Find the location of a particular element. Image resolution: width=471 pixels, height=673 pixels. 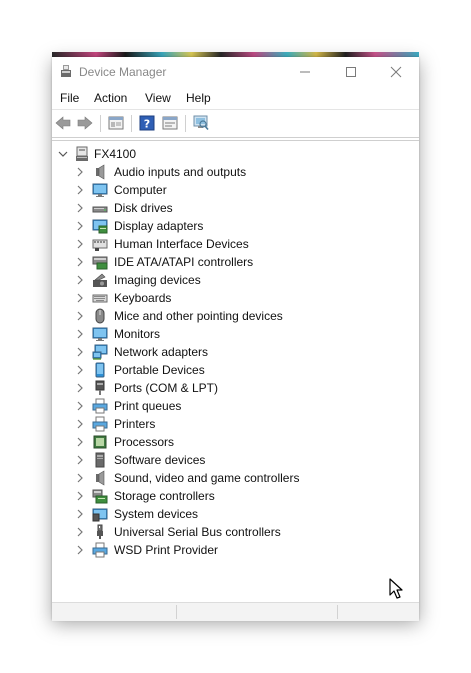

close-button is located at coordinates (396, 71).